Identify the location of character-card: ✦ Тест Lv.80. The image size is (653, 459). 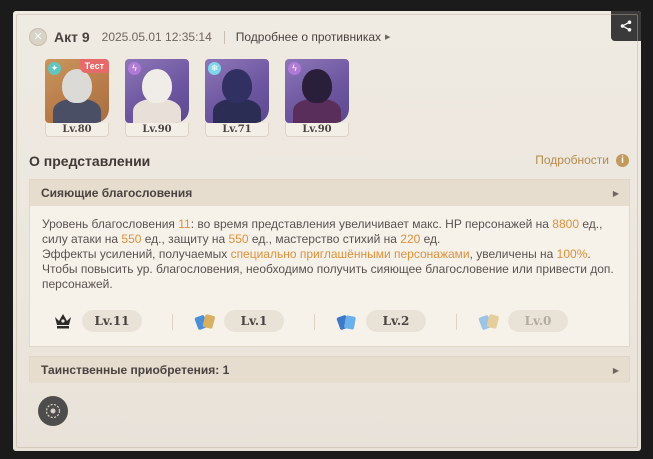
(77, 98).